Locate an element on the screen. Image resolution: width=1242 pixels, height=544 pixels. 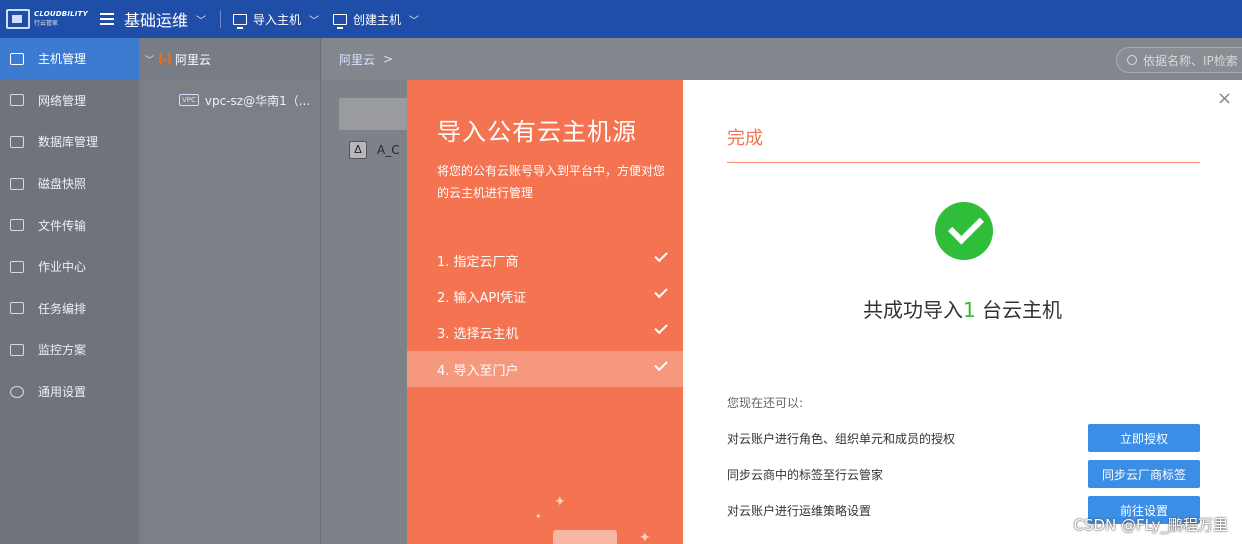
result-count: 1 is located at coordinates (969, 310).